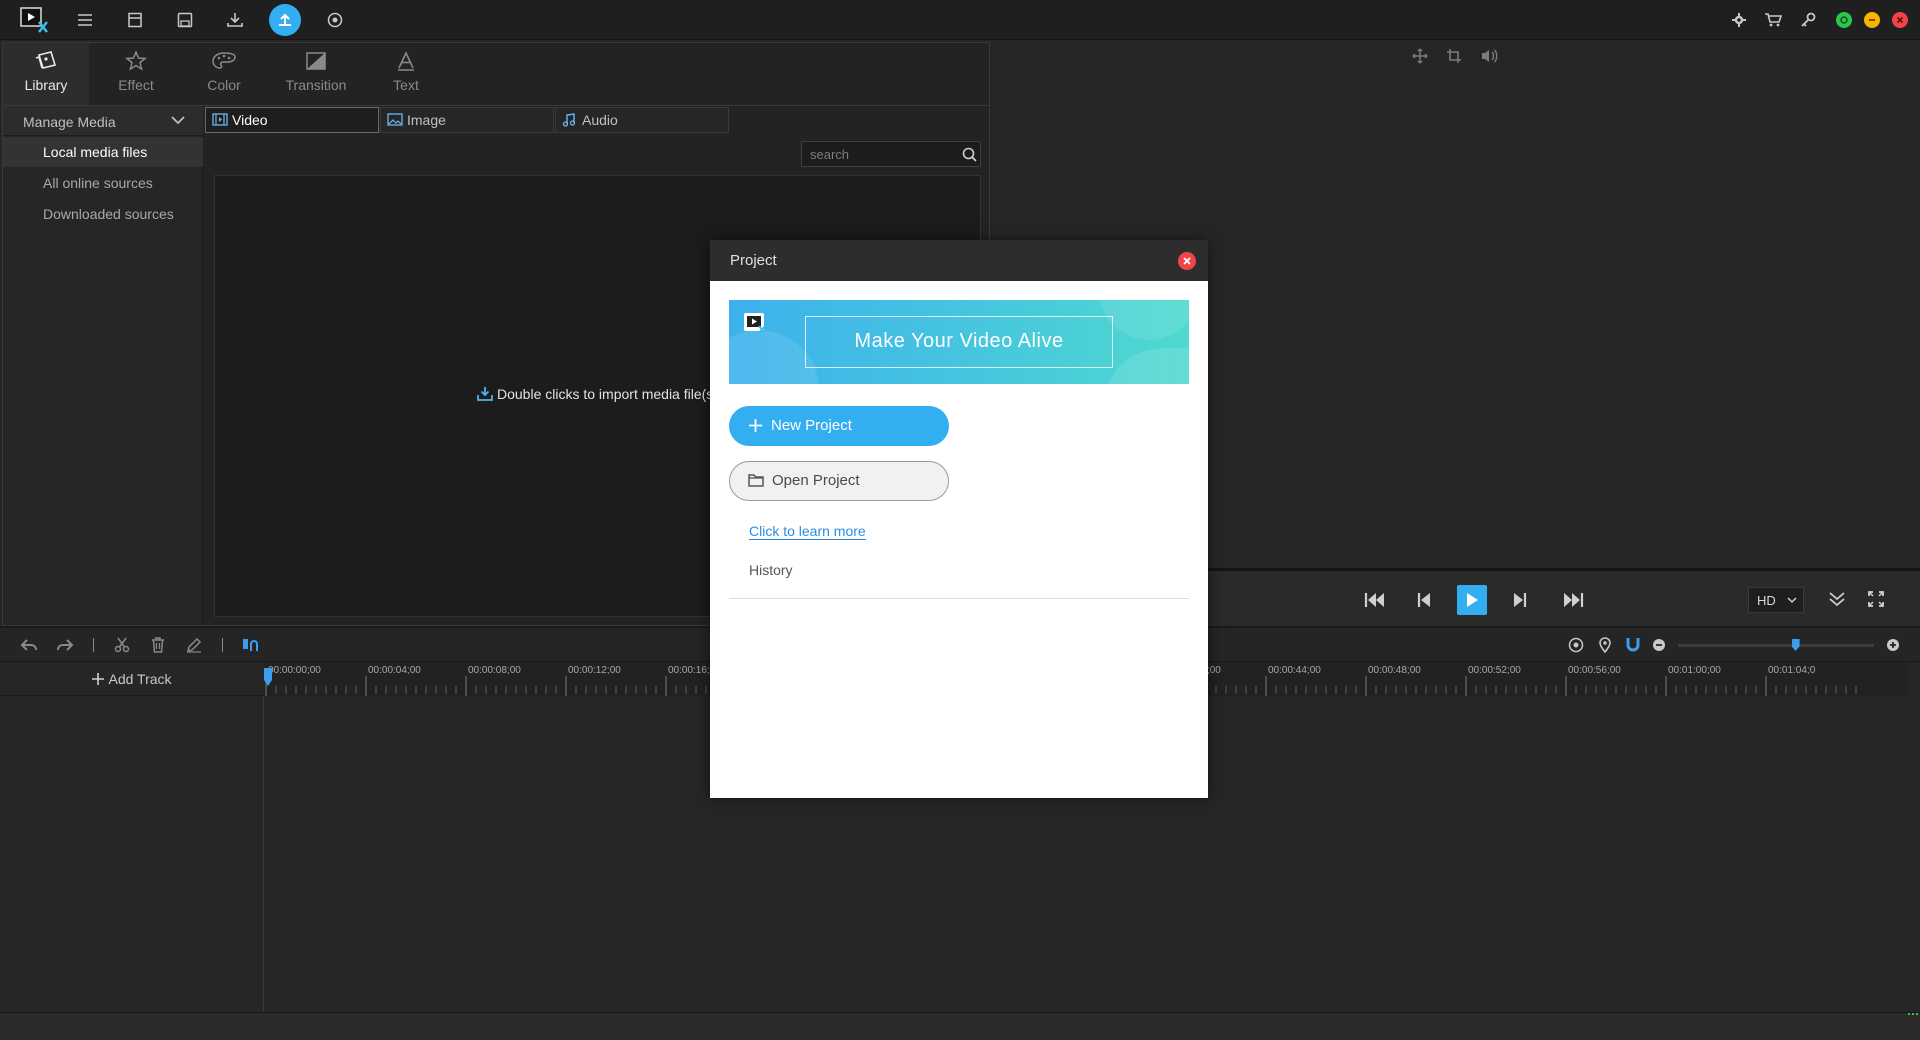 The width and height of the screenshot is (1920, 1040). What do you see at coordinates (394, 670) in the screenshot?
I see `ruler-tick-label: 00:00:04;00` at bounding box center [394, 670].